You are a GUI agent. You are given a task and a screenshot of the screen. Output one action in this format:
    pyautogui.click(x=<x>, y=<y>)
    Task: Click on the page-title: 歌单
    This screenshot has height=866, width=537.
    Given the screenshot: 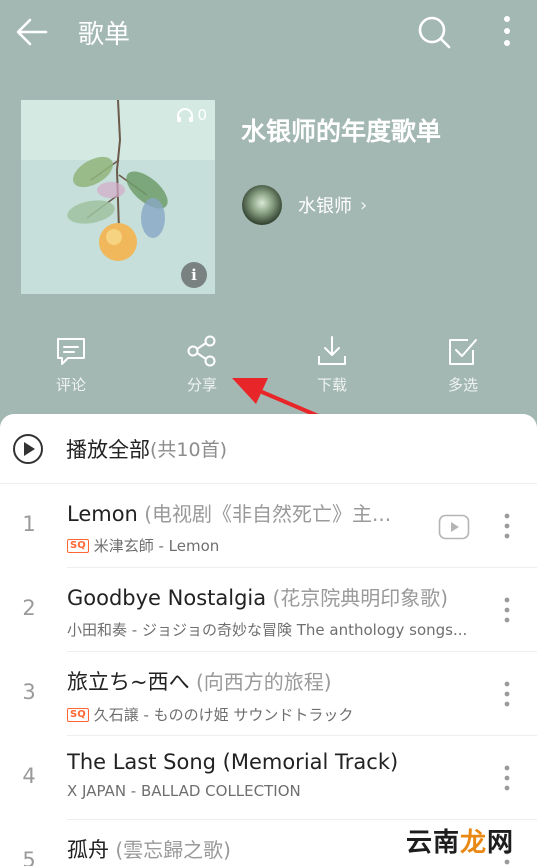 What is the action you would take?
    pyautogui.click(x=104, y=35)
    